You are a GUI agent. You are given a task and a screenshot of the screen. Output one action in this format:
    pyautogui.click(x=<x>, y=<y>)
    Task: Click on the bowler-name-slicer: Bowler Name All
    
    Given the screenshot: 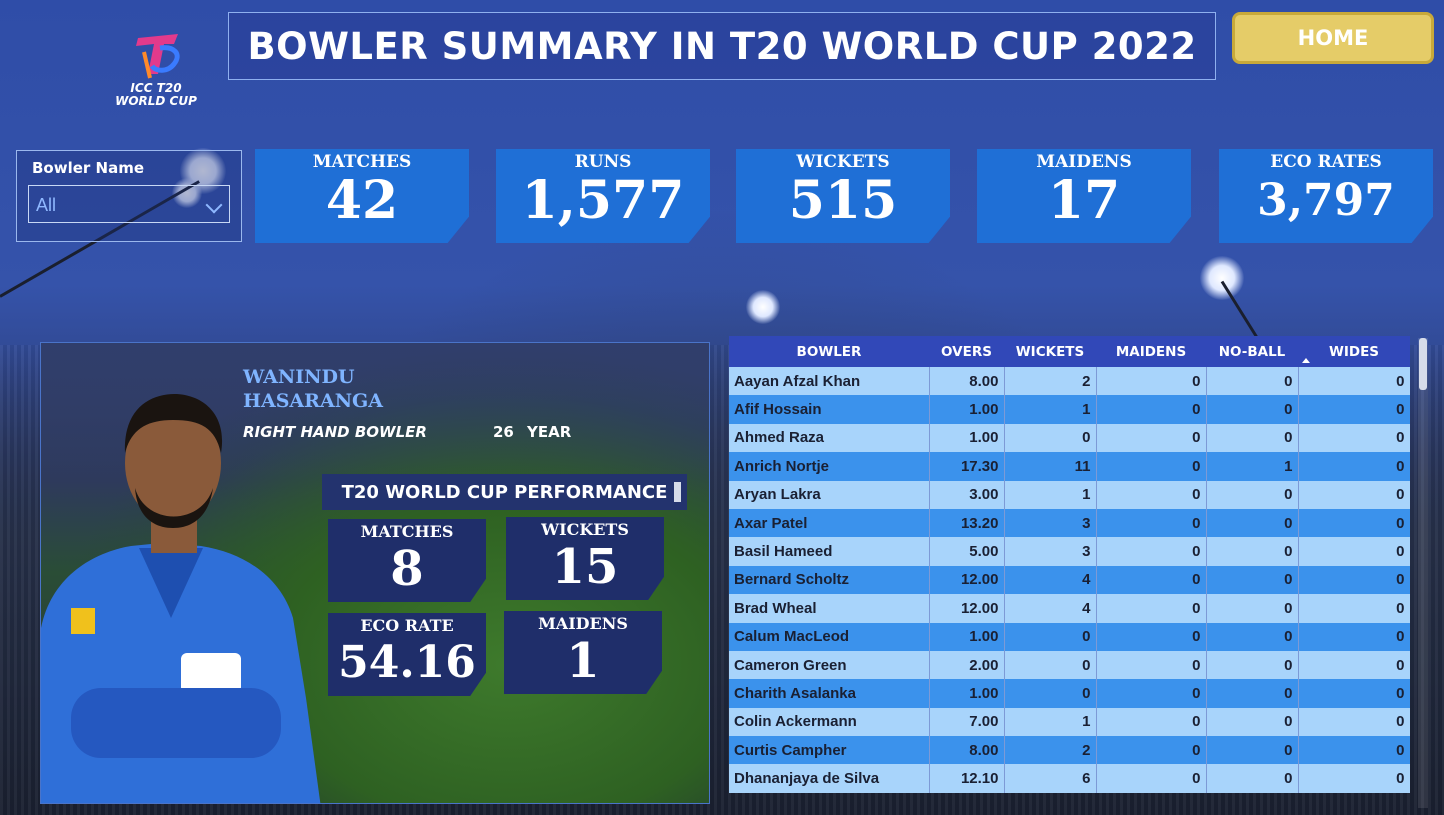 What is the action you would take?
    pyautogui.click(x=129, y=196)
    